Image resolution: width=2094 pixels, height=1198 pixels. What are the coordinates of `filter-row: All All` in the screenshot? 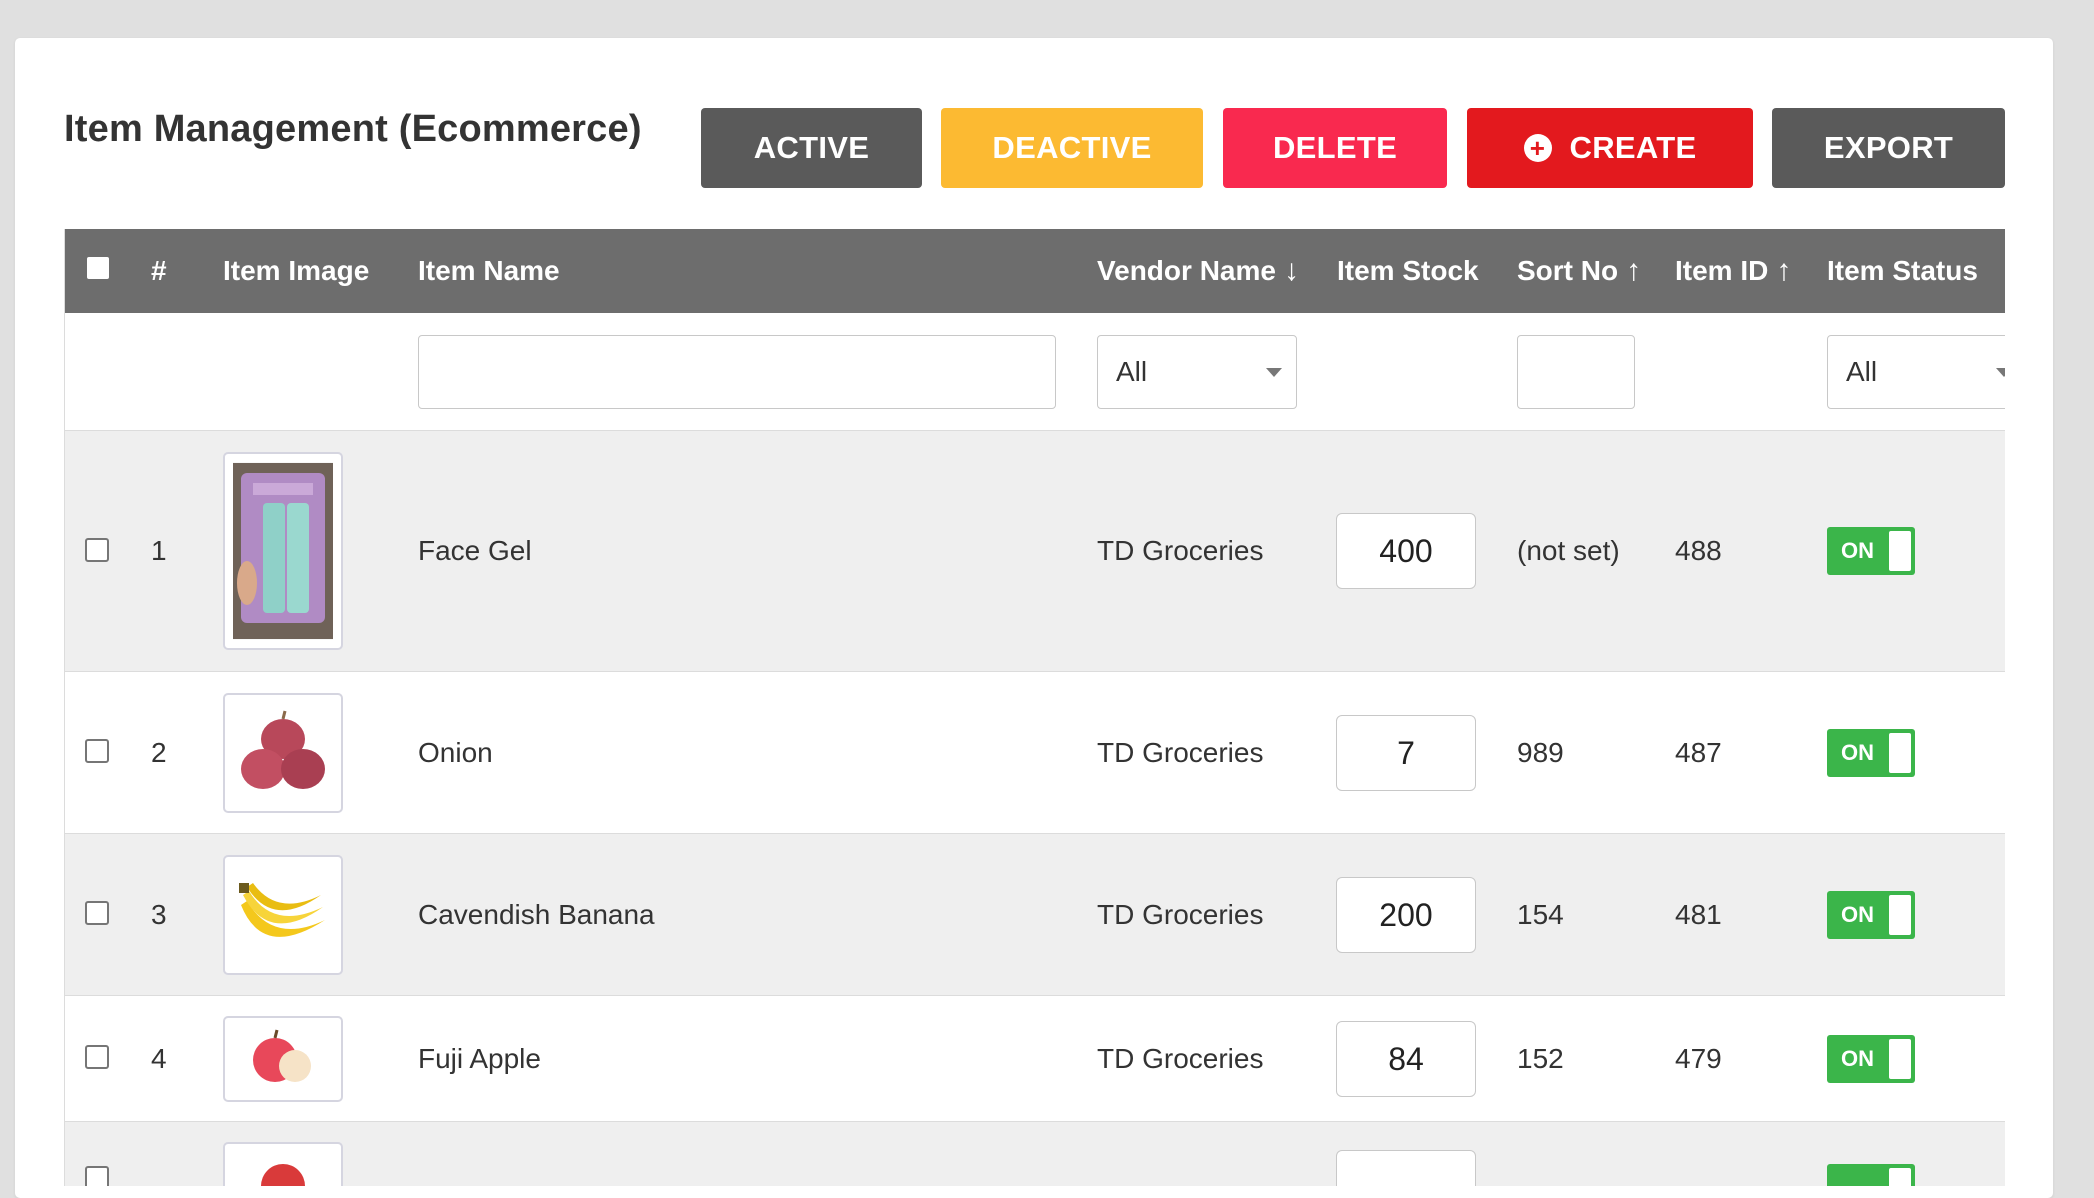 It's located at (1035, 372).